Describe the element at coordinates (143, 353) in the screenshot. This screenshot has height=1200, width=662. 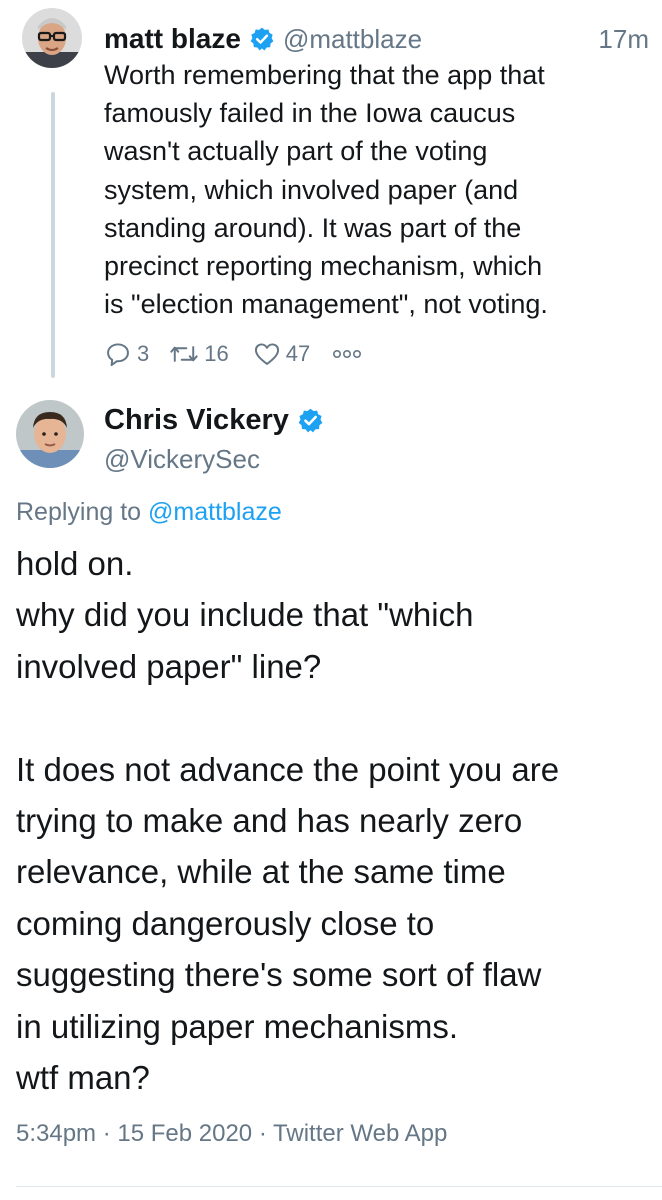
I see `reply-count: 3` at that location.